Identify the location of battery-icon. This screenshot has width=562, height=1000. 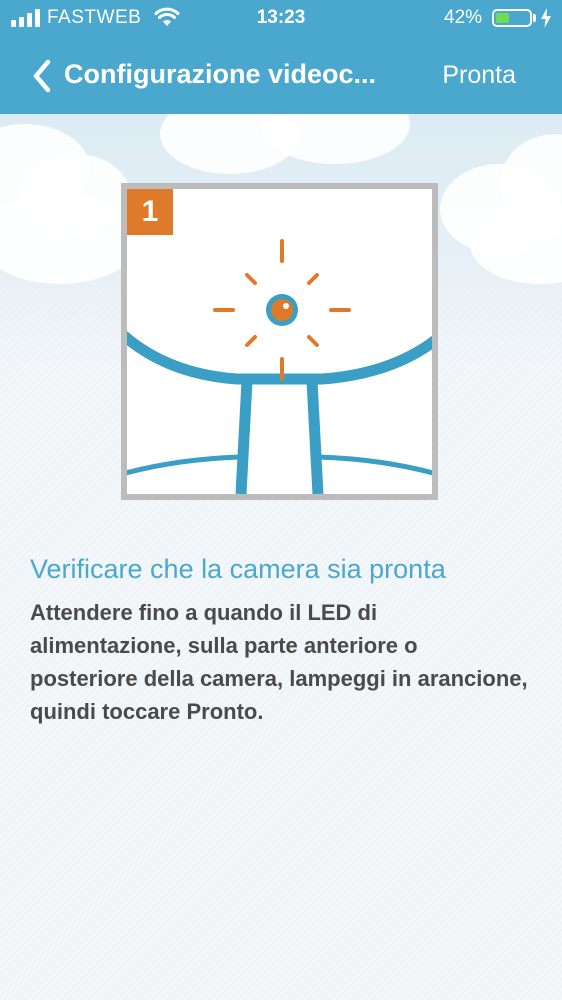
(512, 18).